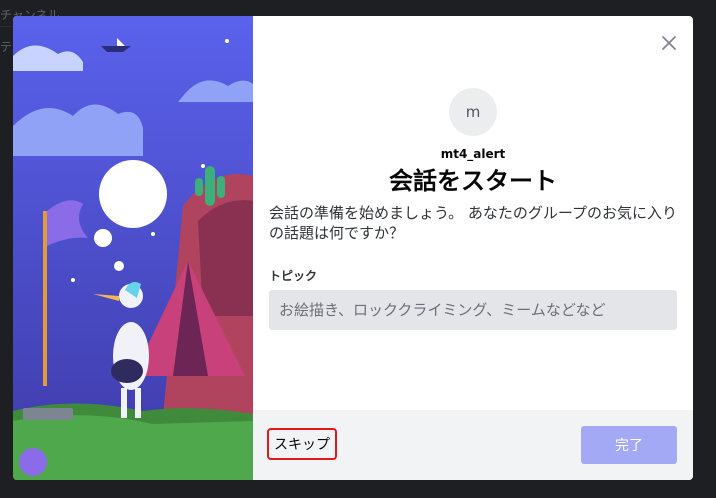 The image size is (716, 498). I want to click on close-button, so click(669, 43).